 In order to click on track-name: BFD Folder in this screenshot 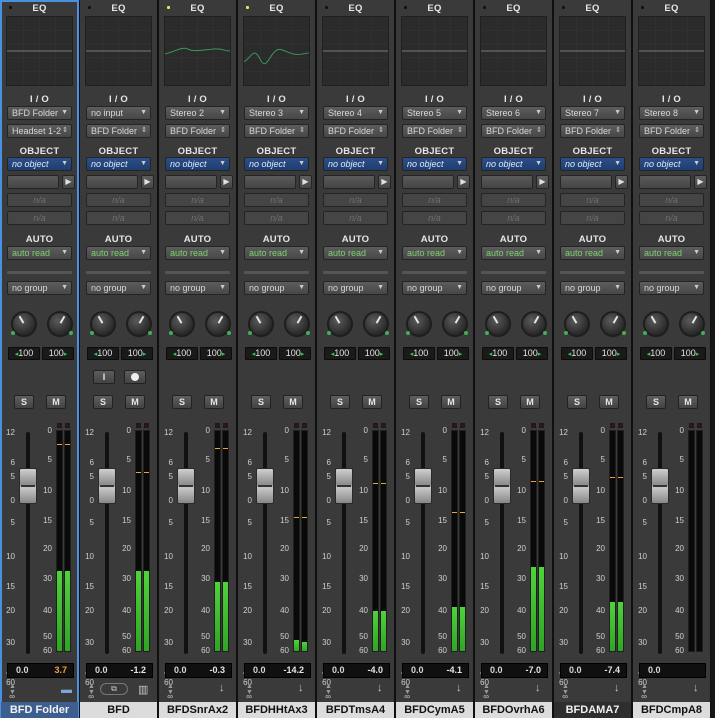, I will do `click(39, 710)`.